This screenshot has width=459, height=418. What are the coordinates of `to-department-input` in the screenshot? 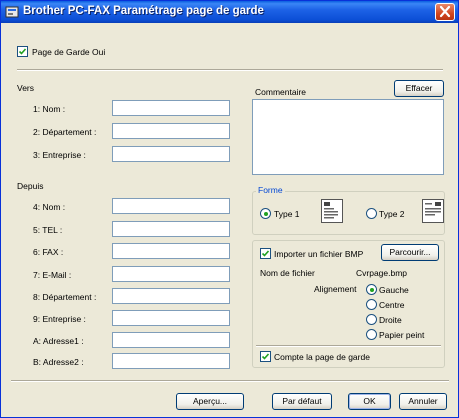 It's located at (171, 131).